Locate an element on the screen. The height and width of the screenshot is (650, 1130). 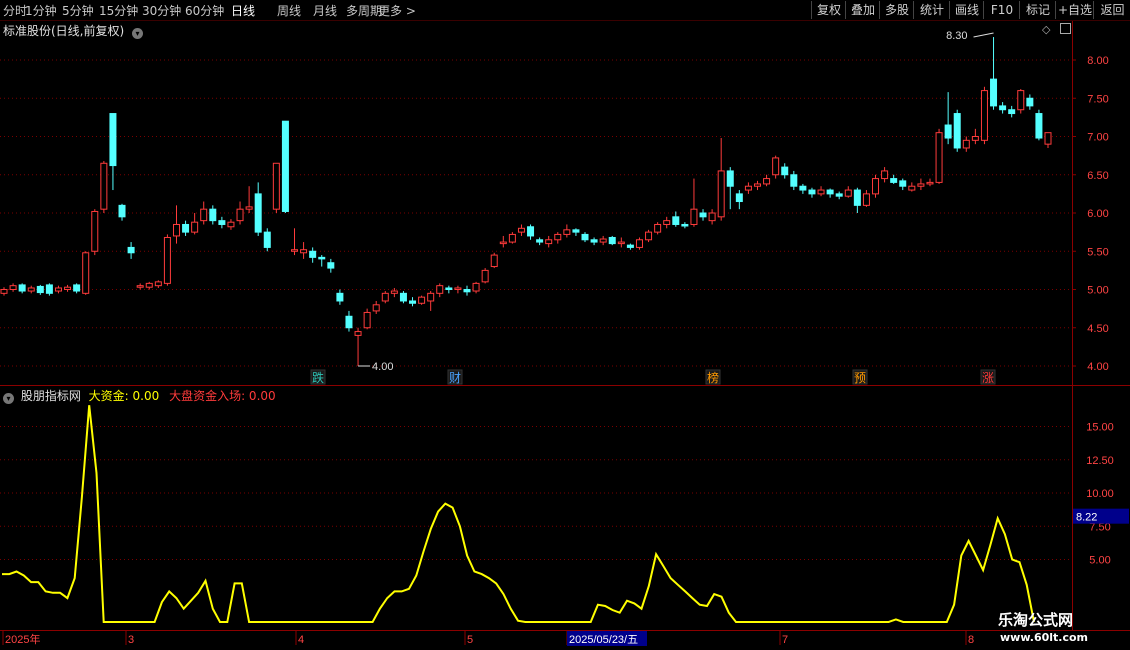
watermark-url: www.60lt.com is located at coordinates (1044, 637).